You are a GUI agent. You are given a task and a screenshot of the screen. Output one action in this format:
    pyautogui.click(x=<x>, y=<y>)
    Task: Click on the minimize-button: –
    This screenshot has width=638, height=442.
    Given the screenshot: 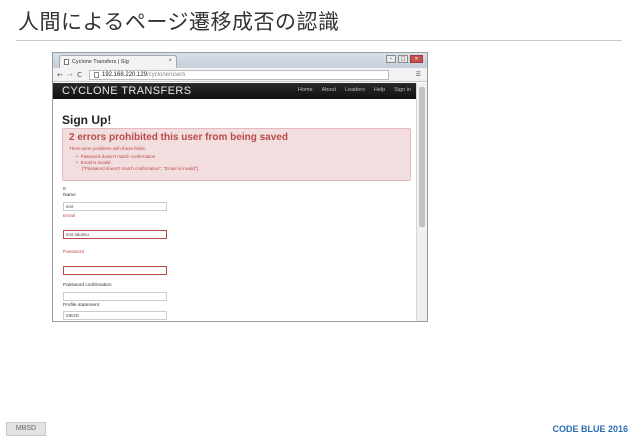 What is the action you would take?
    pyautogui.click(x=391, y=59)
    